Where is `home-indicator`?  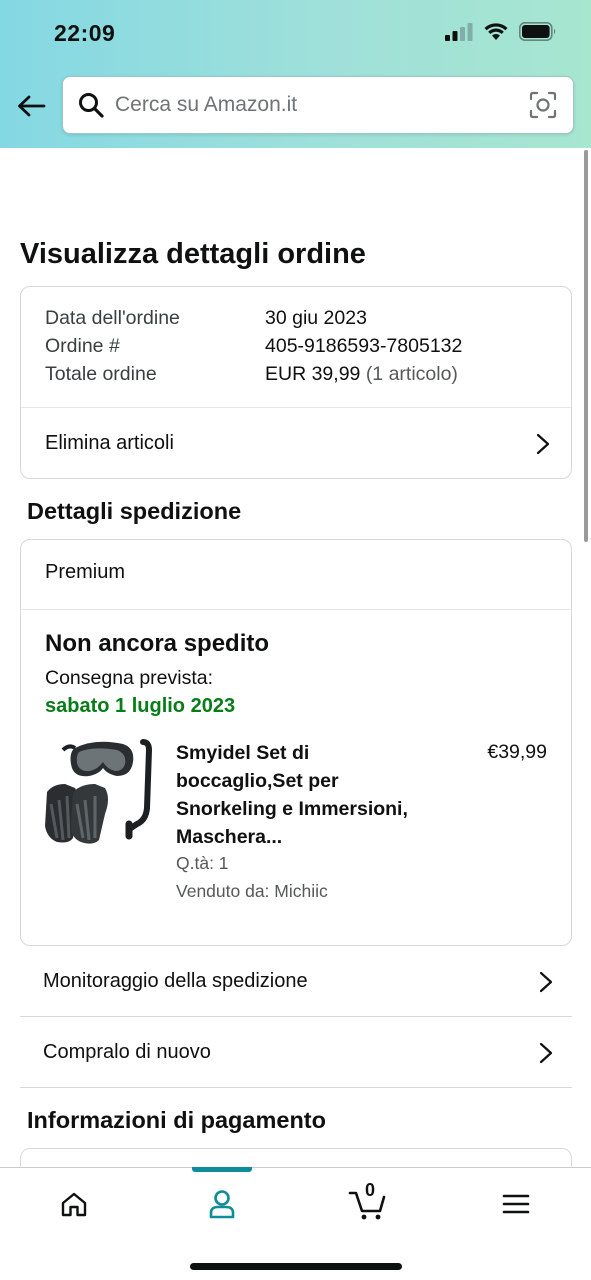 home-indicator is located at coordinates (296, 1266).